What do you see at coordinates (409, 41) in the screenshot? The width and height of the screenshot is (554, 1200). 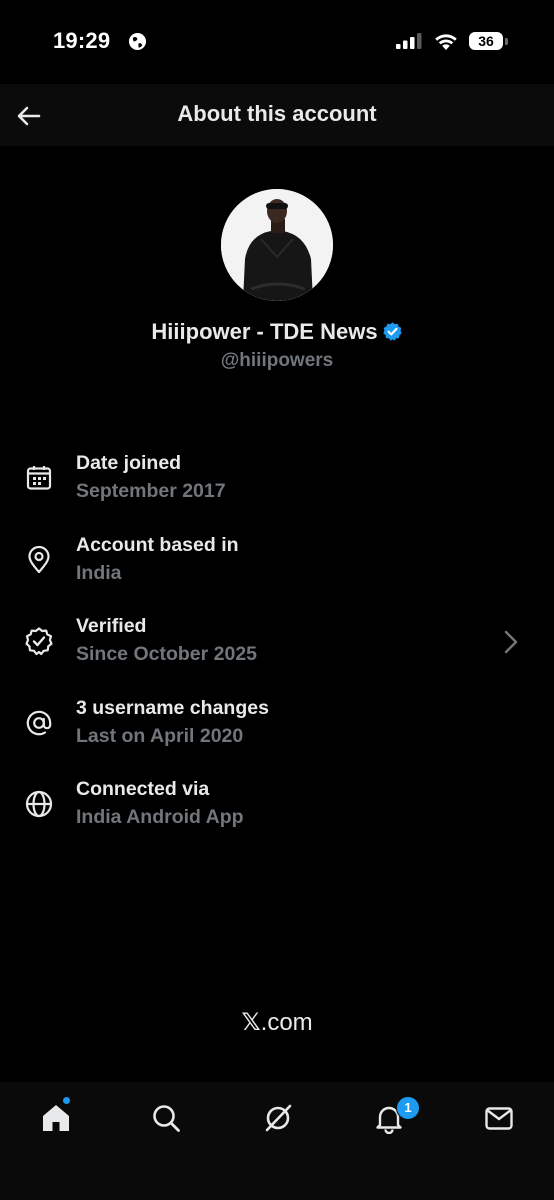 I see `cellular-signal-icon` at bounding box center [409, 41].